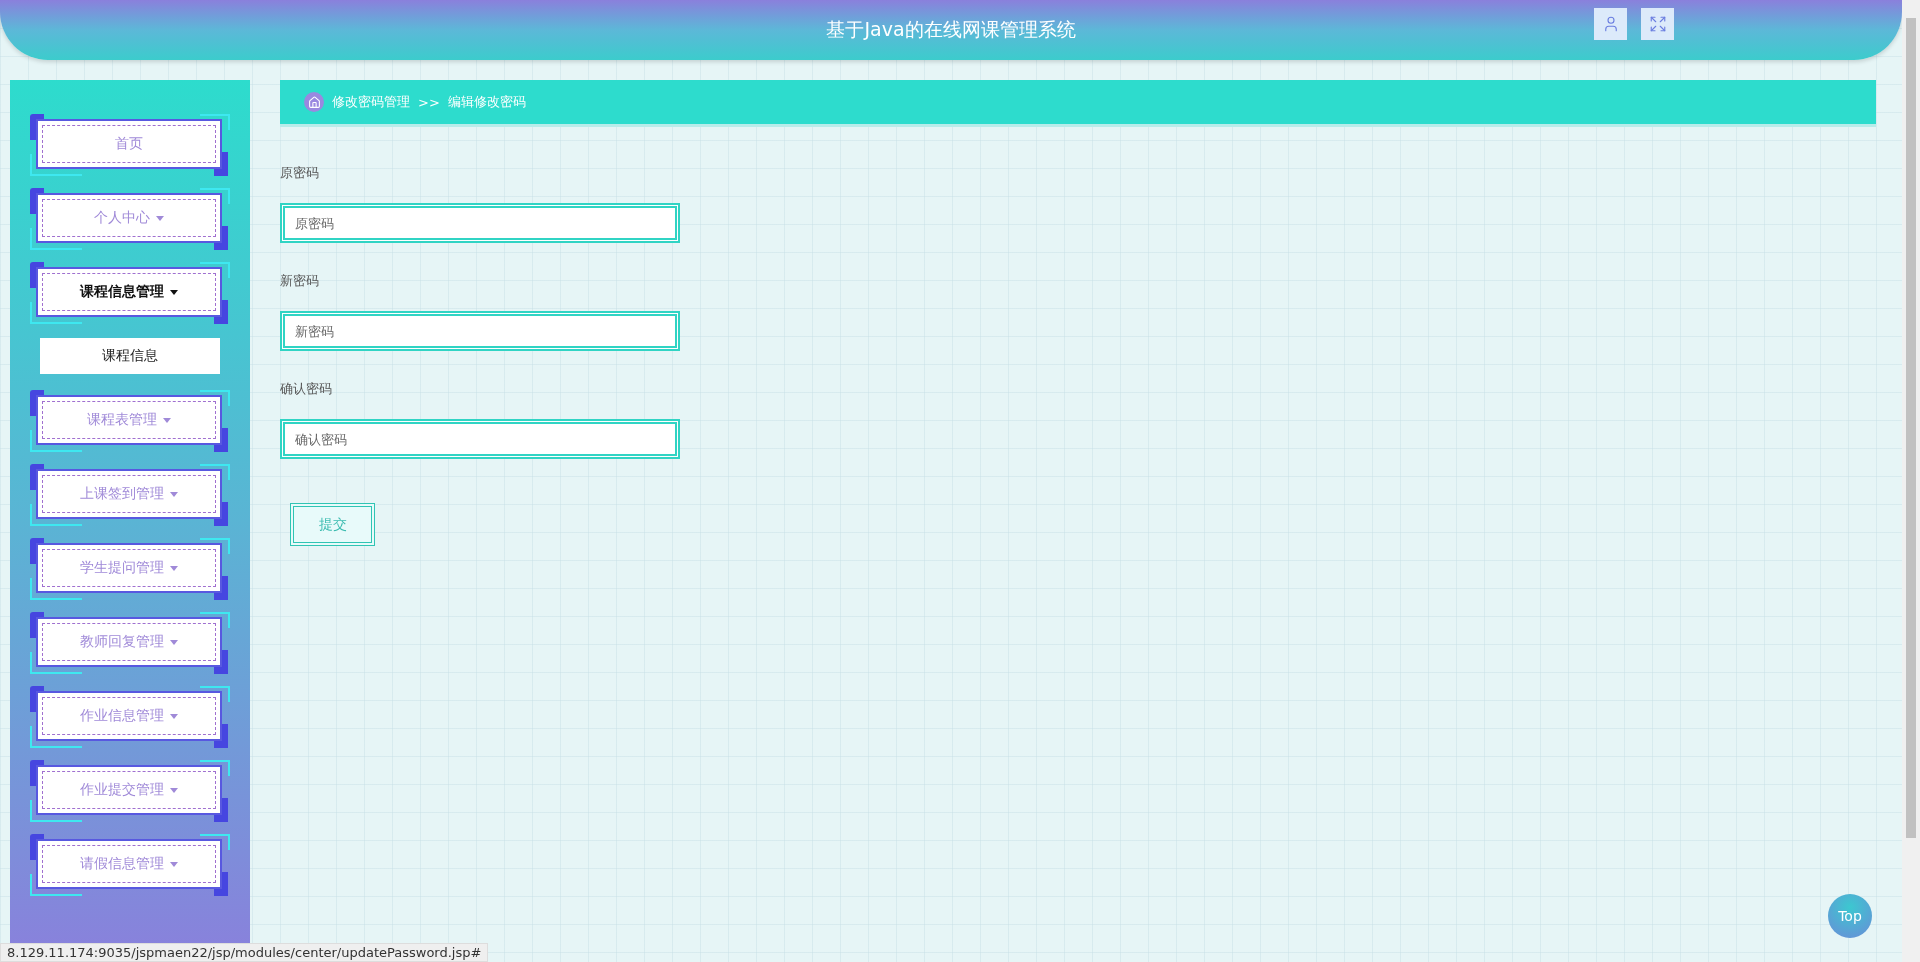 This screenshot has width=1920, height=962. Describe the element at coordinates (300, 281) in the screenshot. I see `field-label: 新密码` at that location.